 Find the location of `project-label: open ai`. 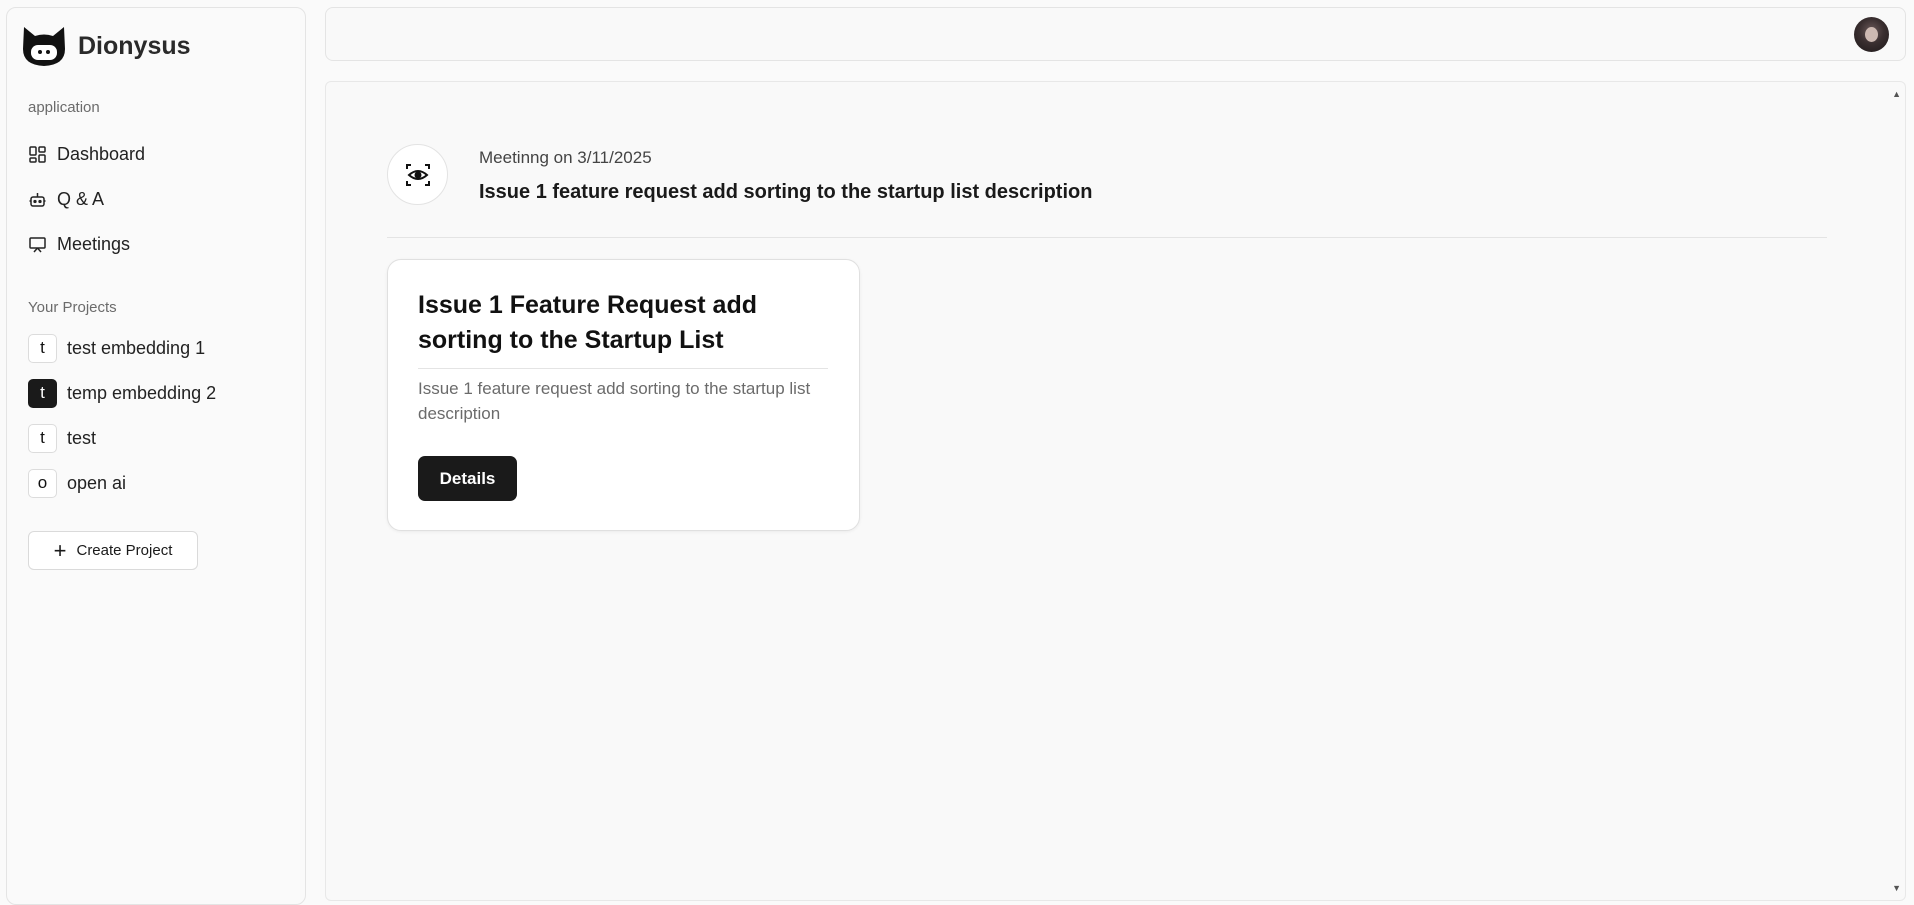

project-label: open ai is located at coordinates (97, 482).